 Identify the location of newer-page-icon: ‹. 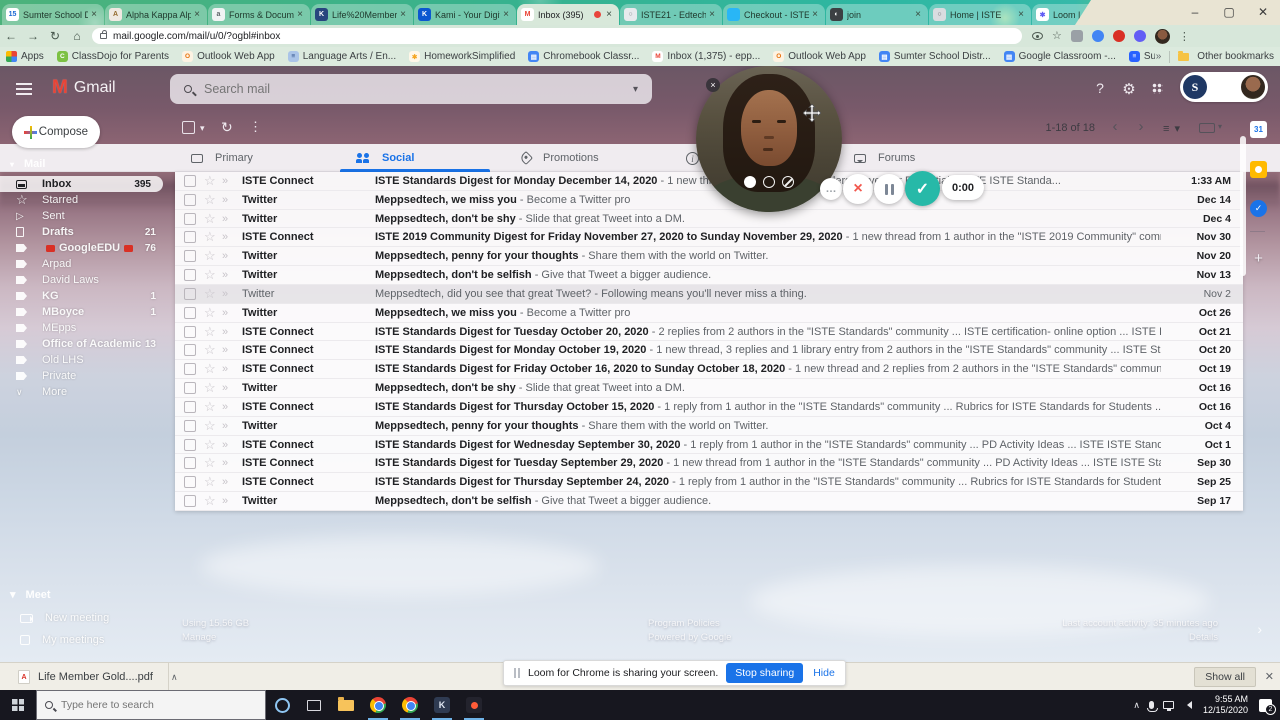
(1115, 126).